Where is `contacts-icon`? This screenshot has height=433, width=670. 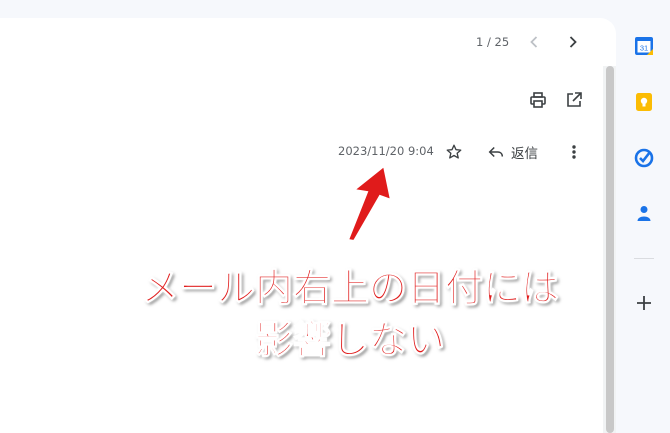 contacts-icon is located at coordinates (644, 213).